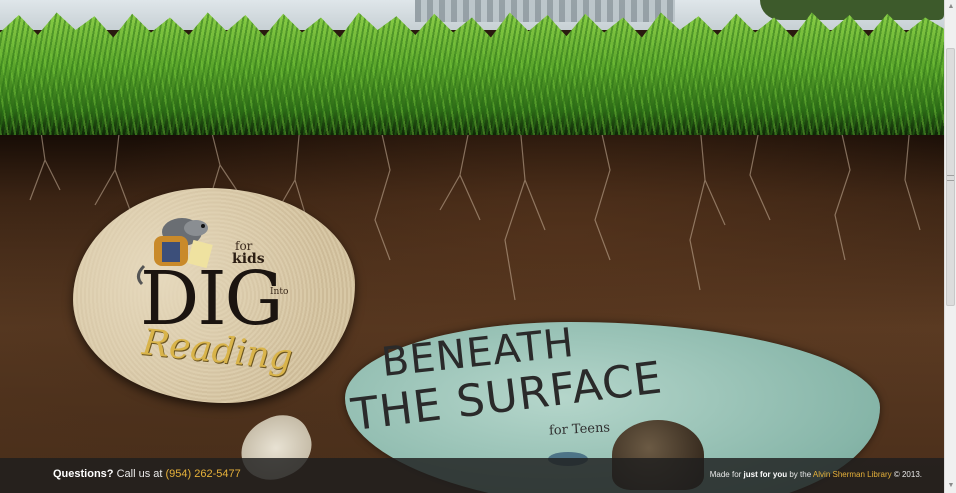 This screenshot has height=493, width=956. I want to click on for-teens-label: for Teens, so click(579, 429).